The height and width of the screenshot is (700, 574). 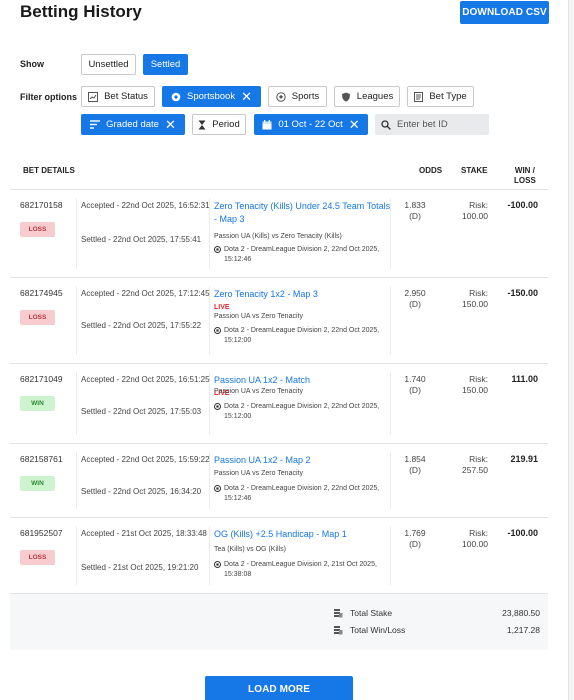 What do you see at coordinates (440, 124) in the screenshot?
I see `bet-id-input` at bounding box center [440, 124].